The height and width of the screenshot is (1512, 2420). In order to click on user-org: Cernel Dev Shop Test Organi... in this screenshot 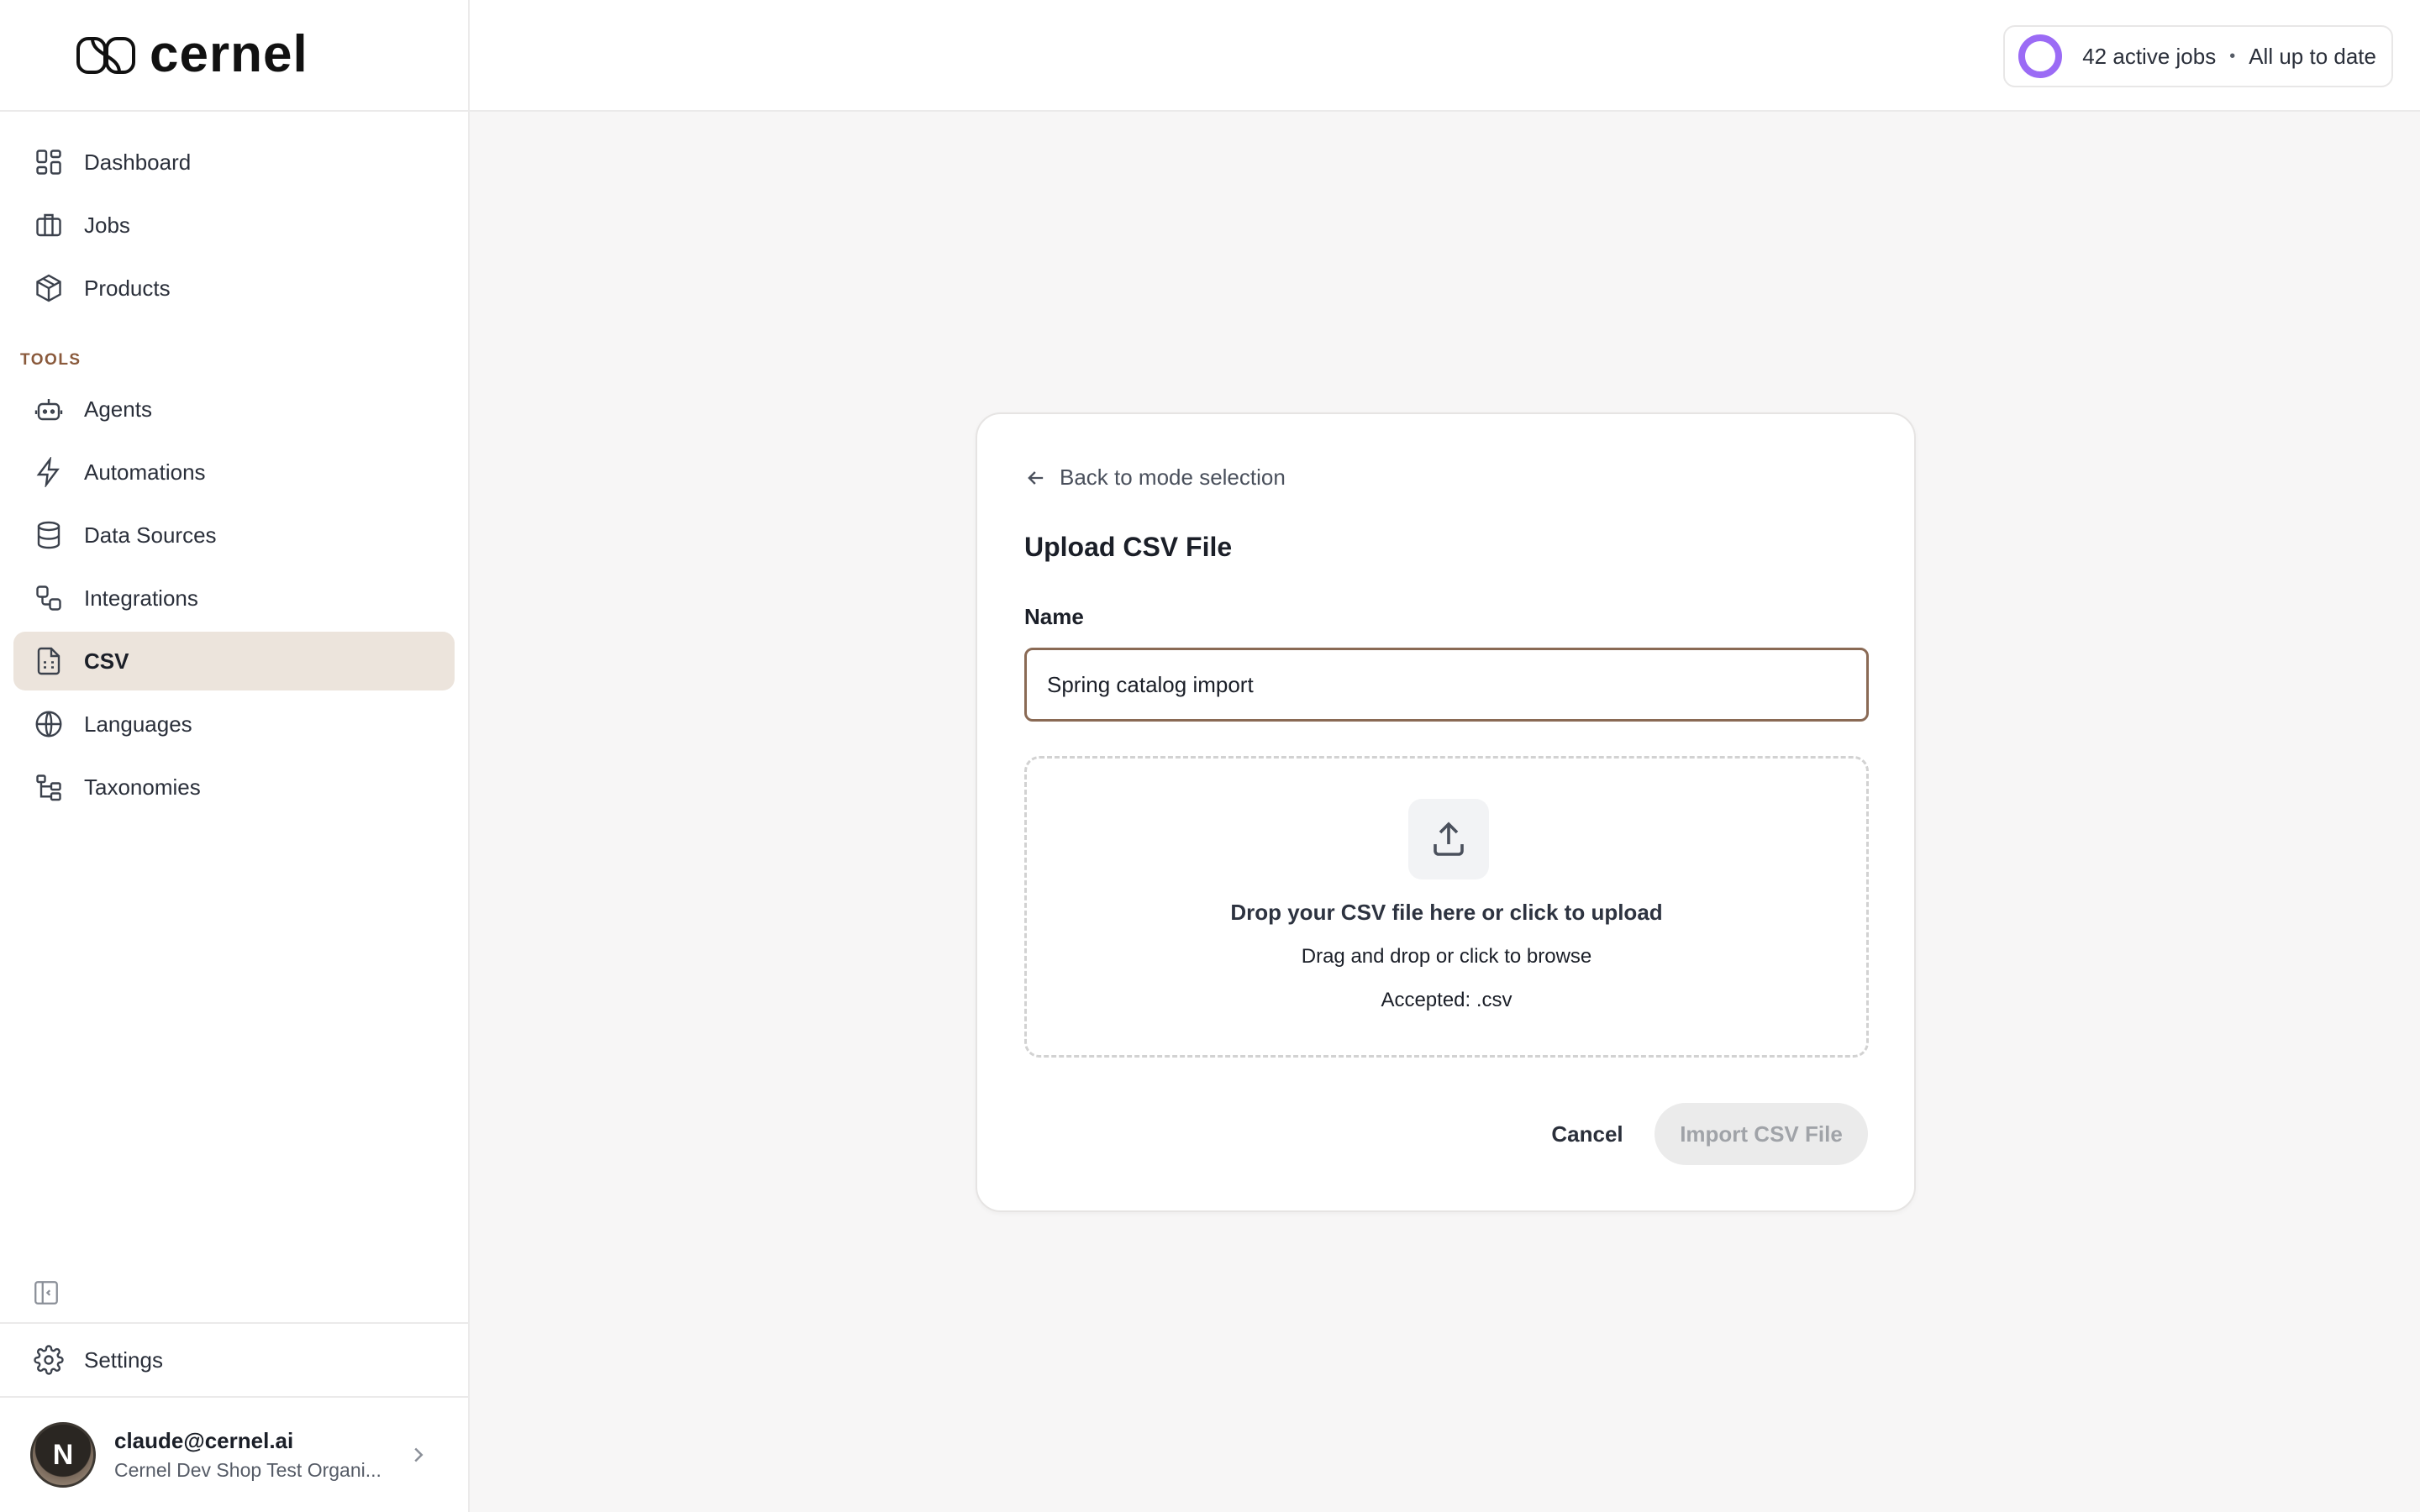, I will do `click(248, 1470)`.